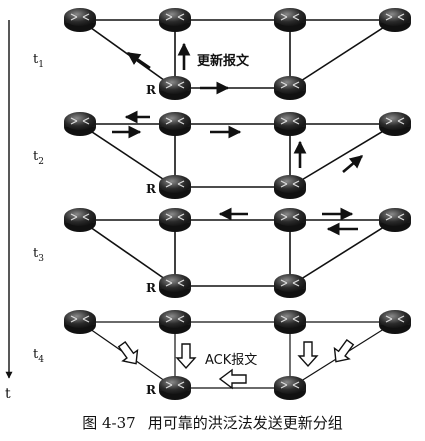  Describe the element at coordinates (223, 61) in the screenshot. I see `update-message-label: 更新报文` at that location.